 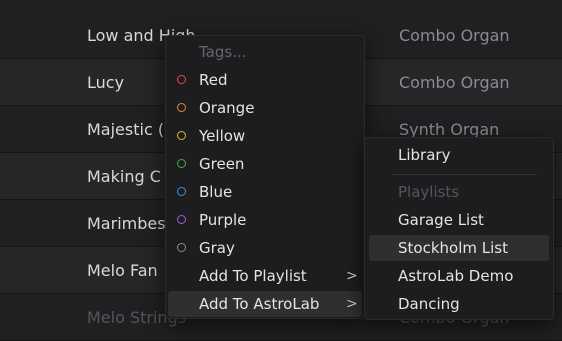 I want to click on playlist-label: Garage List, so click(x=441, y=220).